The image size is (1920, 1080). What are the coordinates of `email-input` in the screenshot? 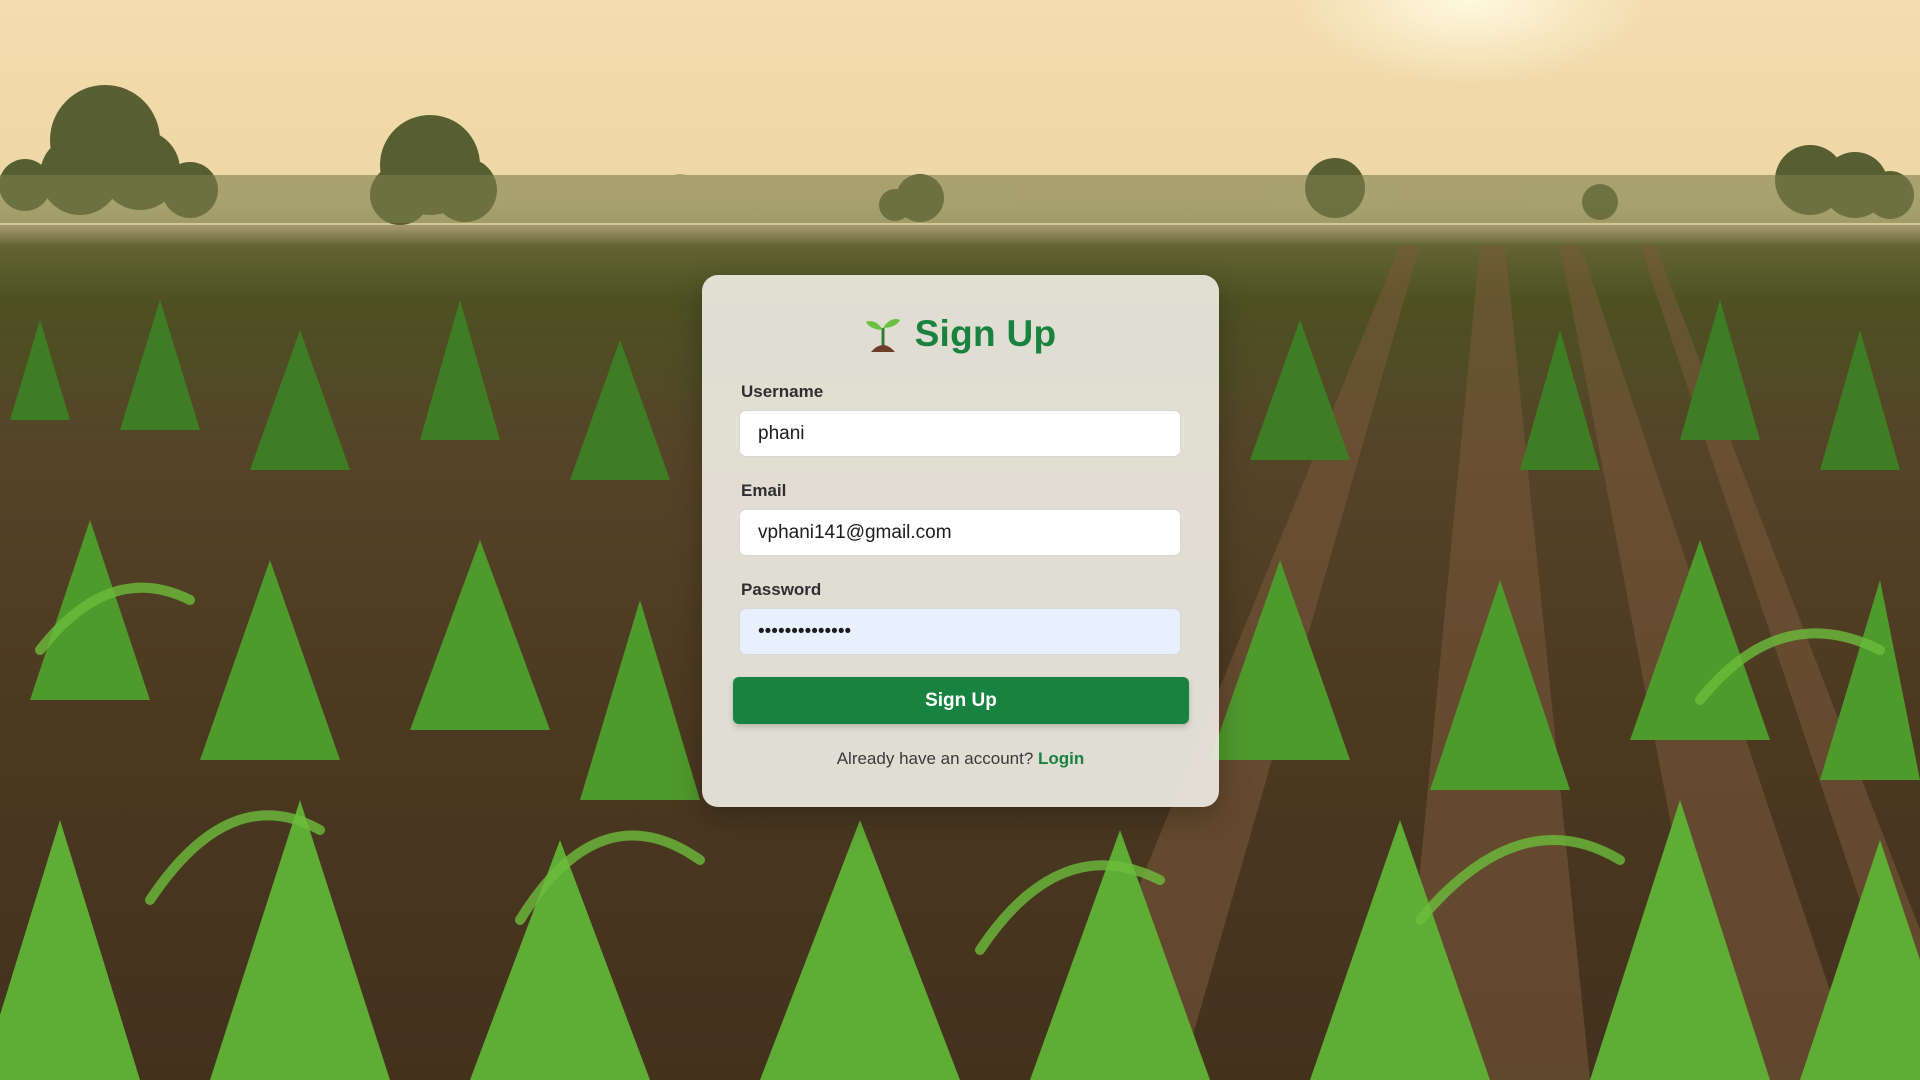 It's located at (960, 532).